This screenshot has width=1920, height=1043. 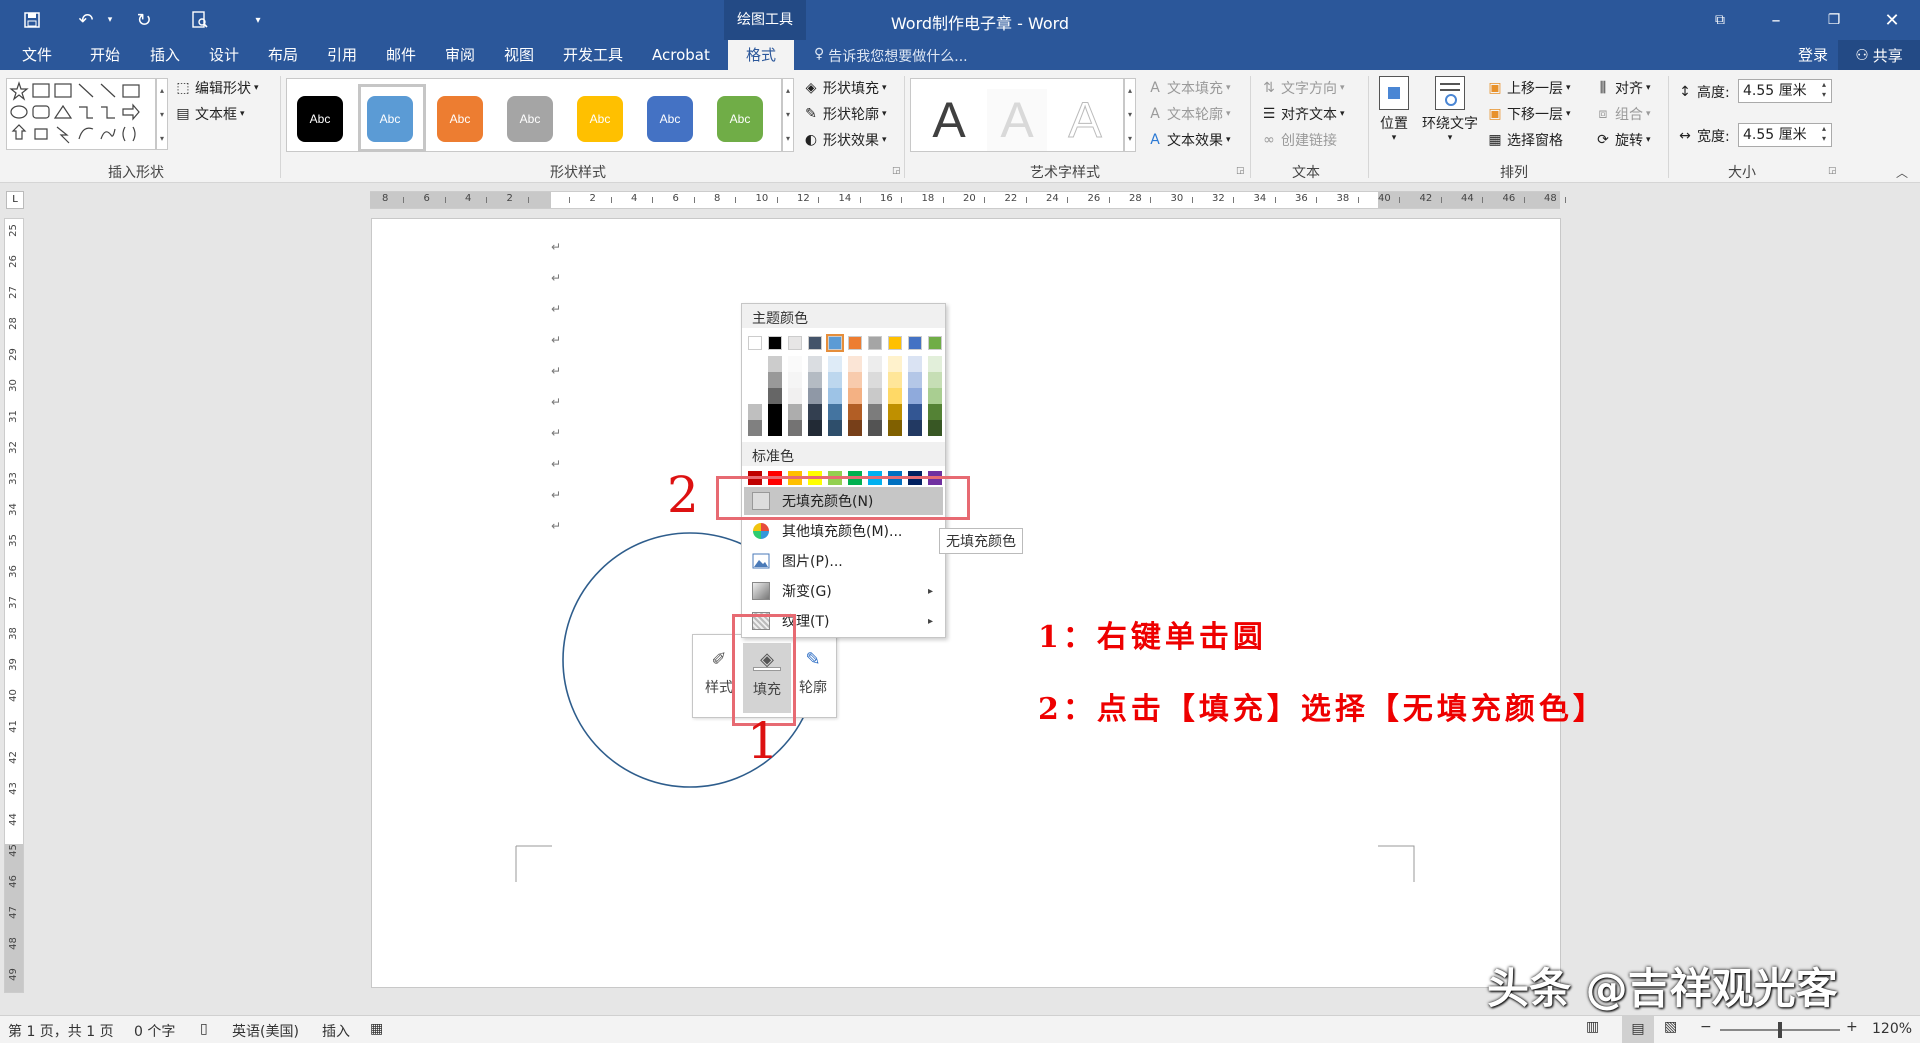 What do you see at coordinates (681, 55) in the screenshot?
I see `tab-acrobat: Acrobat` at bounding box center [681, 55].